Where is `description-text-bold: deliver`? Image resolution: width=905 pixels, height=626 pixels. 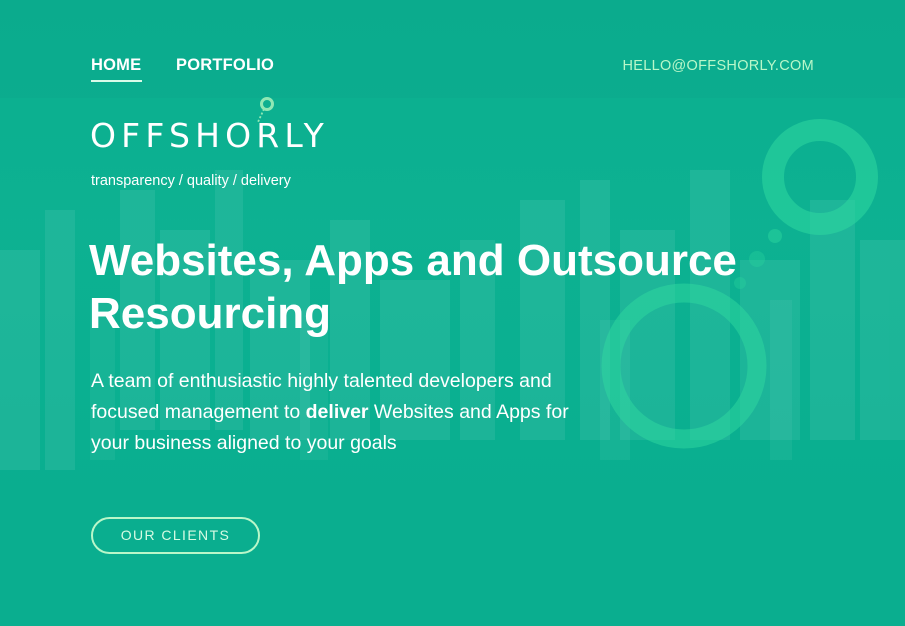 description-text-bold: deliver is located at coordinates (337, 412).